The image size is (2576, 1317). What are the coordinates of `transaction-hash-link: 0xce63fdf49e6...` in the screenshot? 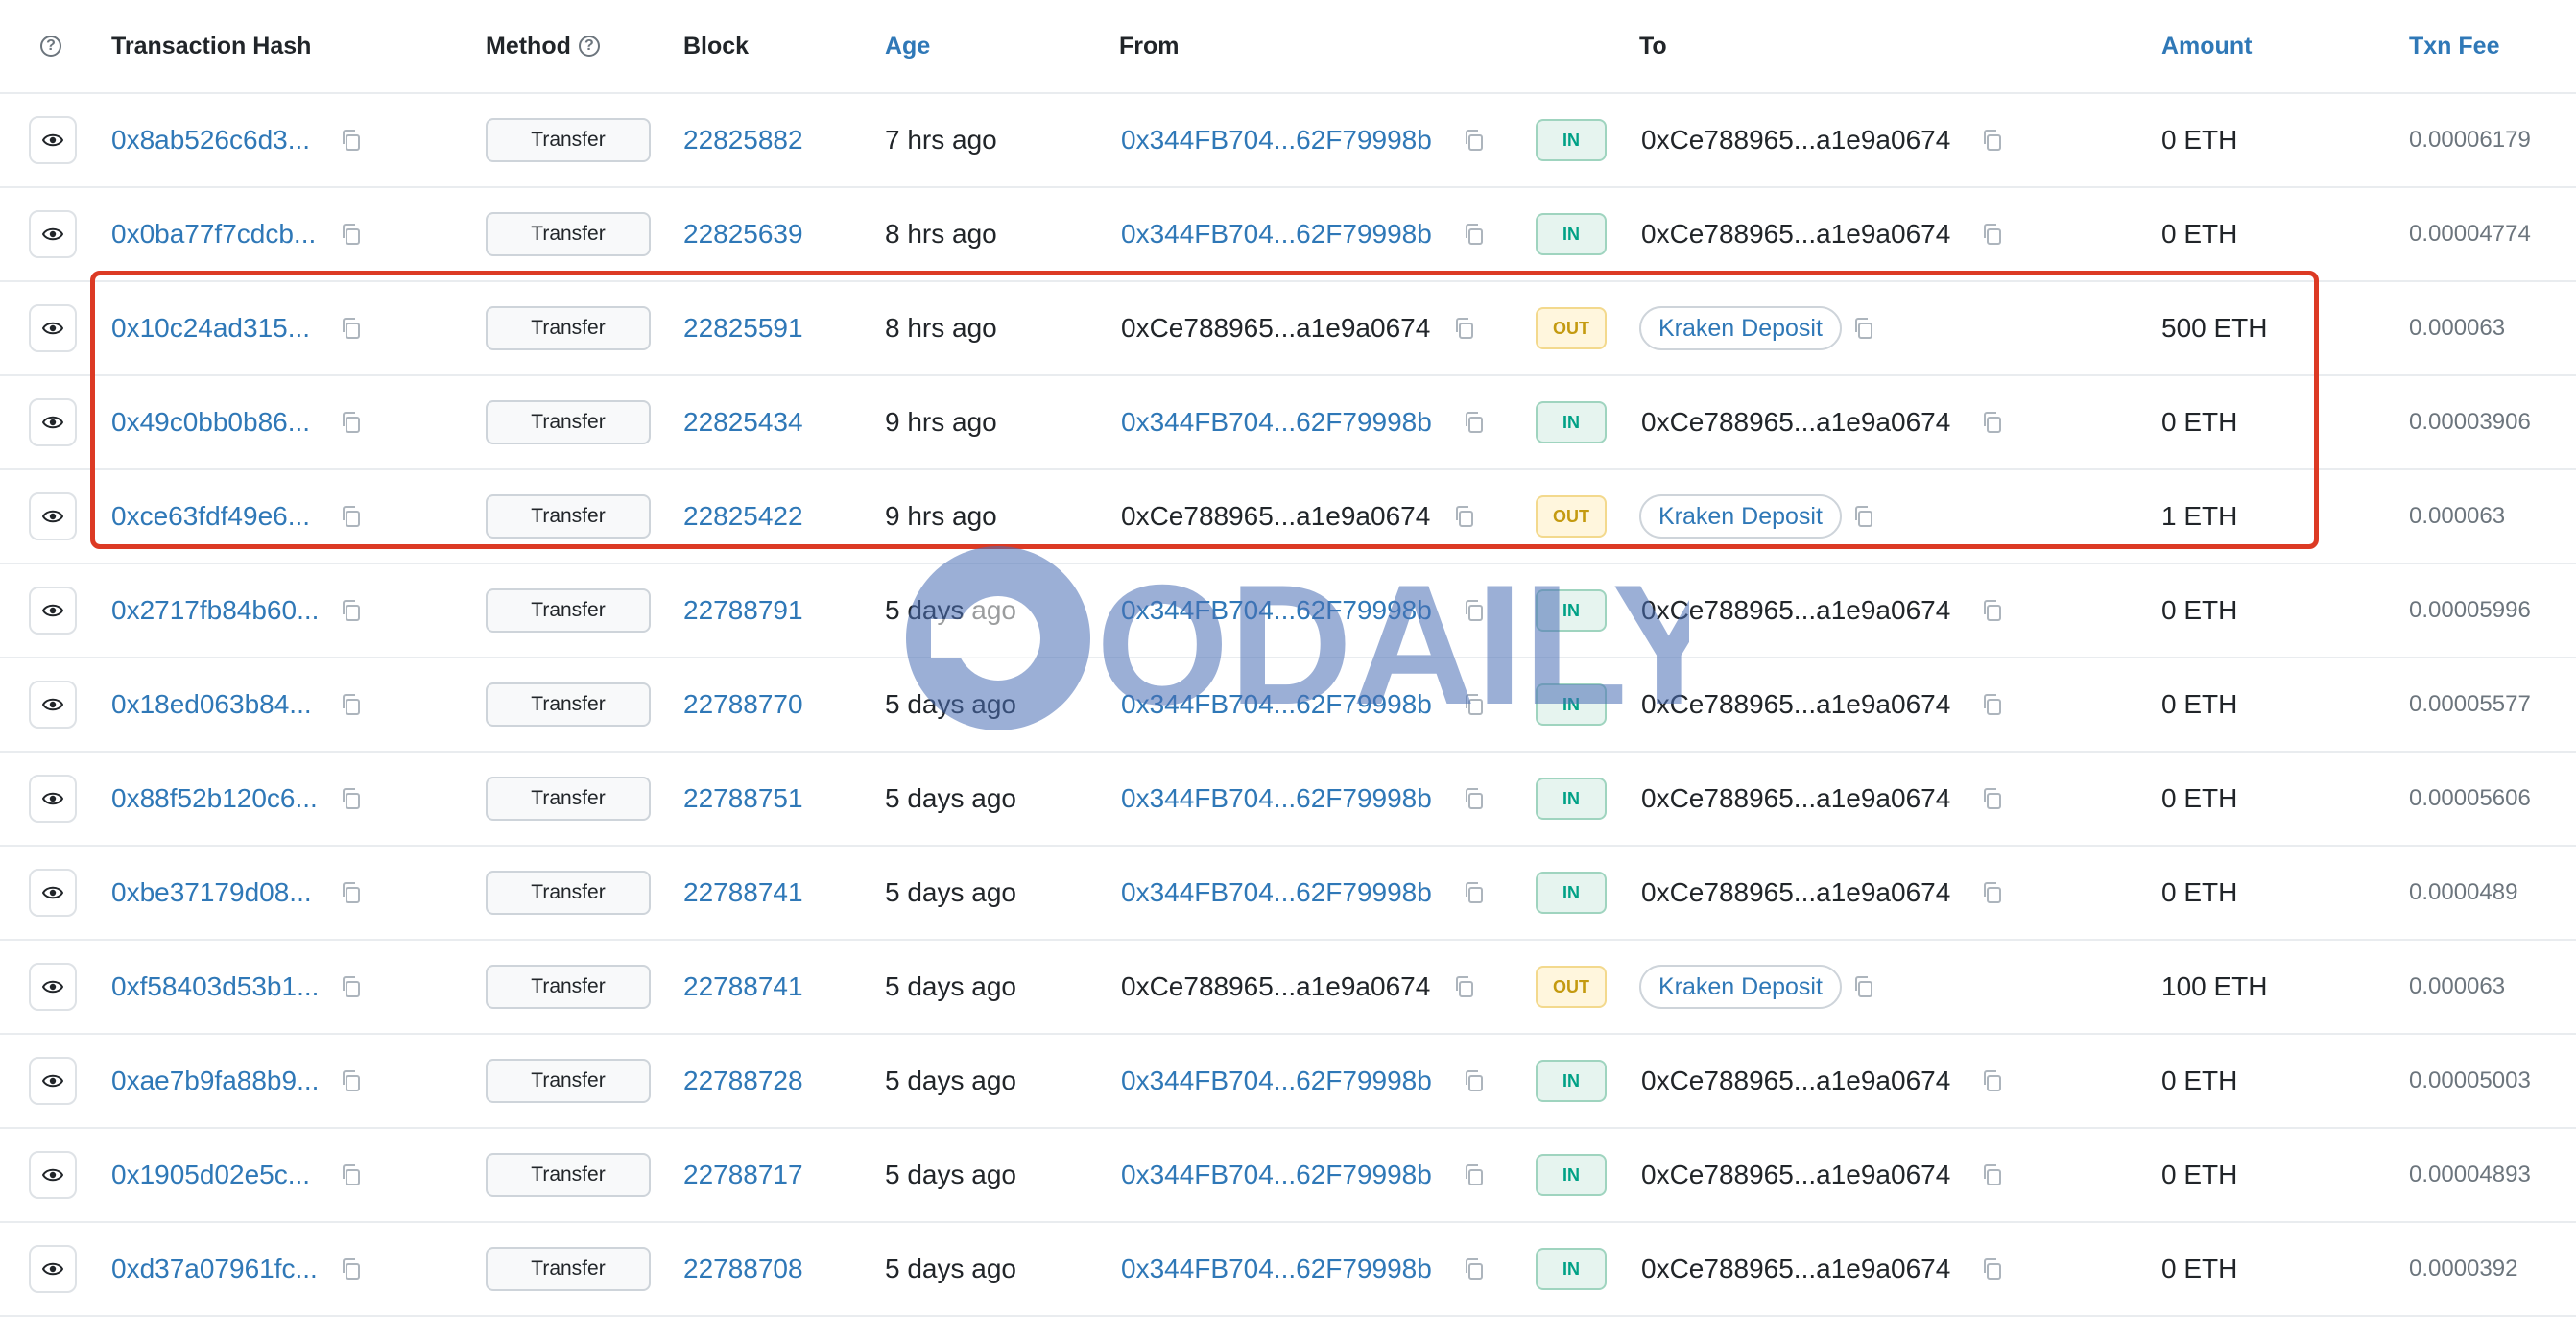 It's located at (210, 516).